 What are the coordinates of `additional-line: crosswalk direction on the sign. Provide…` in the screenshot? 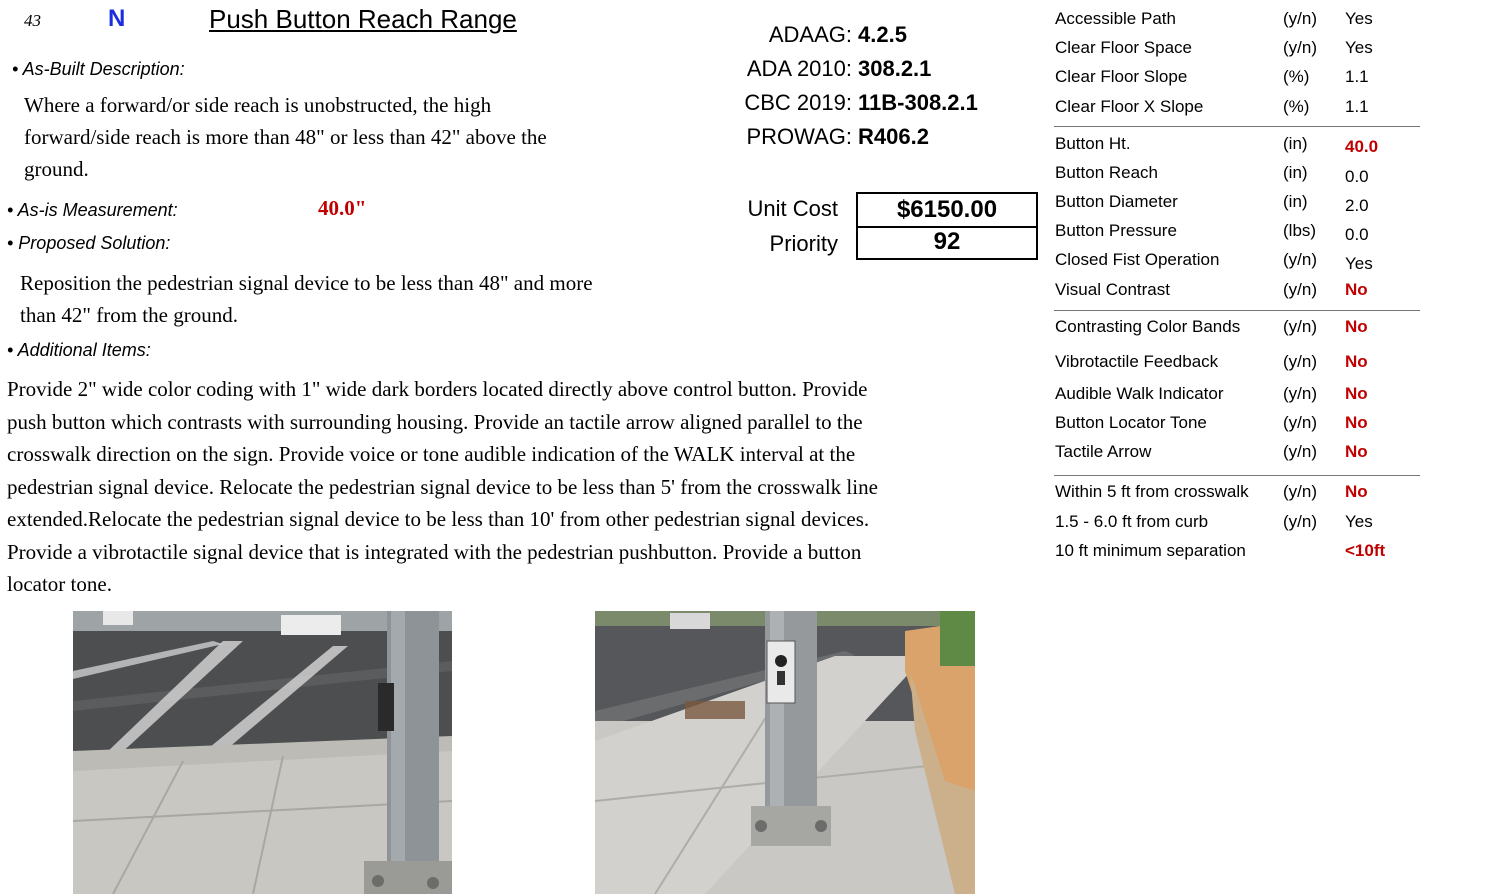 It's located at (431, 454).